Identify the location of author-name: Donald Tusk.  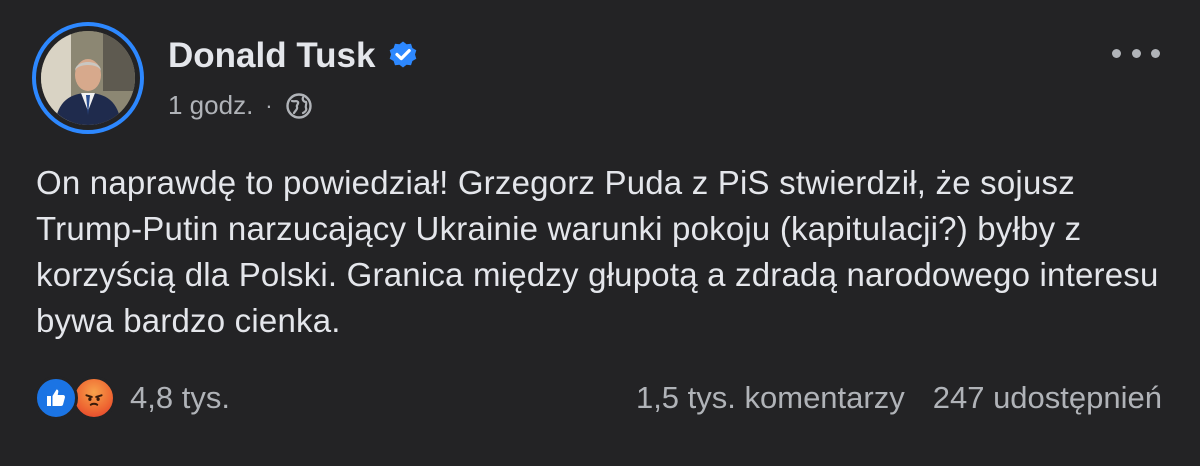
(271, 56).